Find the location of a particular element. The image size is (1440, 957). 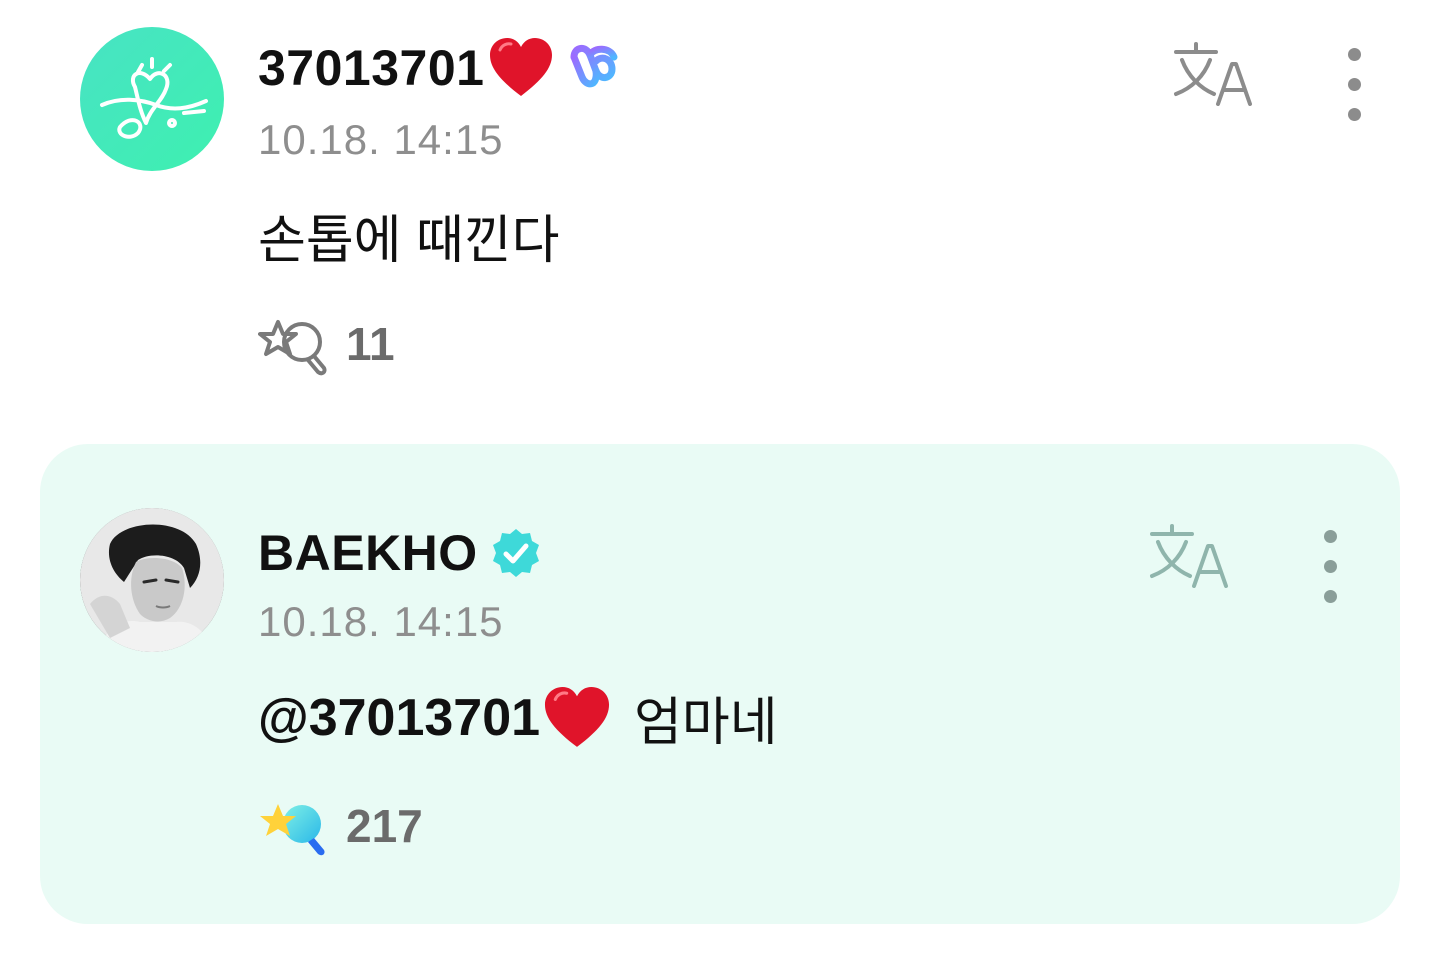

fan-logo-icon is located at coordinates (154, 98).